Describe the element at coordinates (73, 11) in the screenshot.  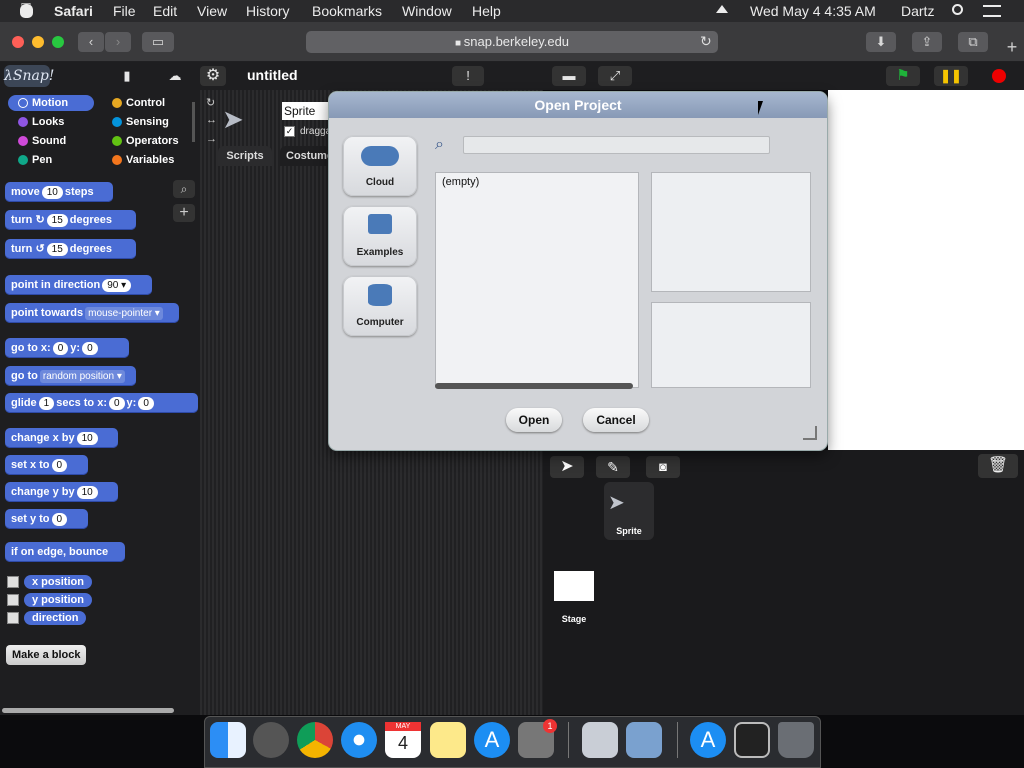
I see `menu-app-name: Safari` at that location.